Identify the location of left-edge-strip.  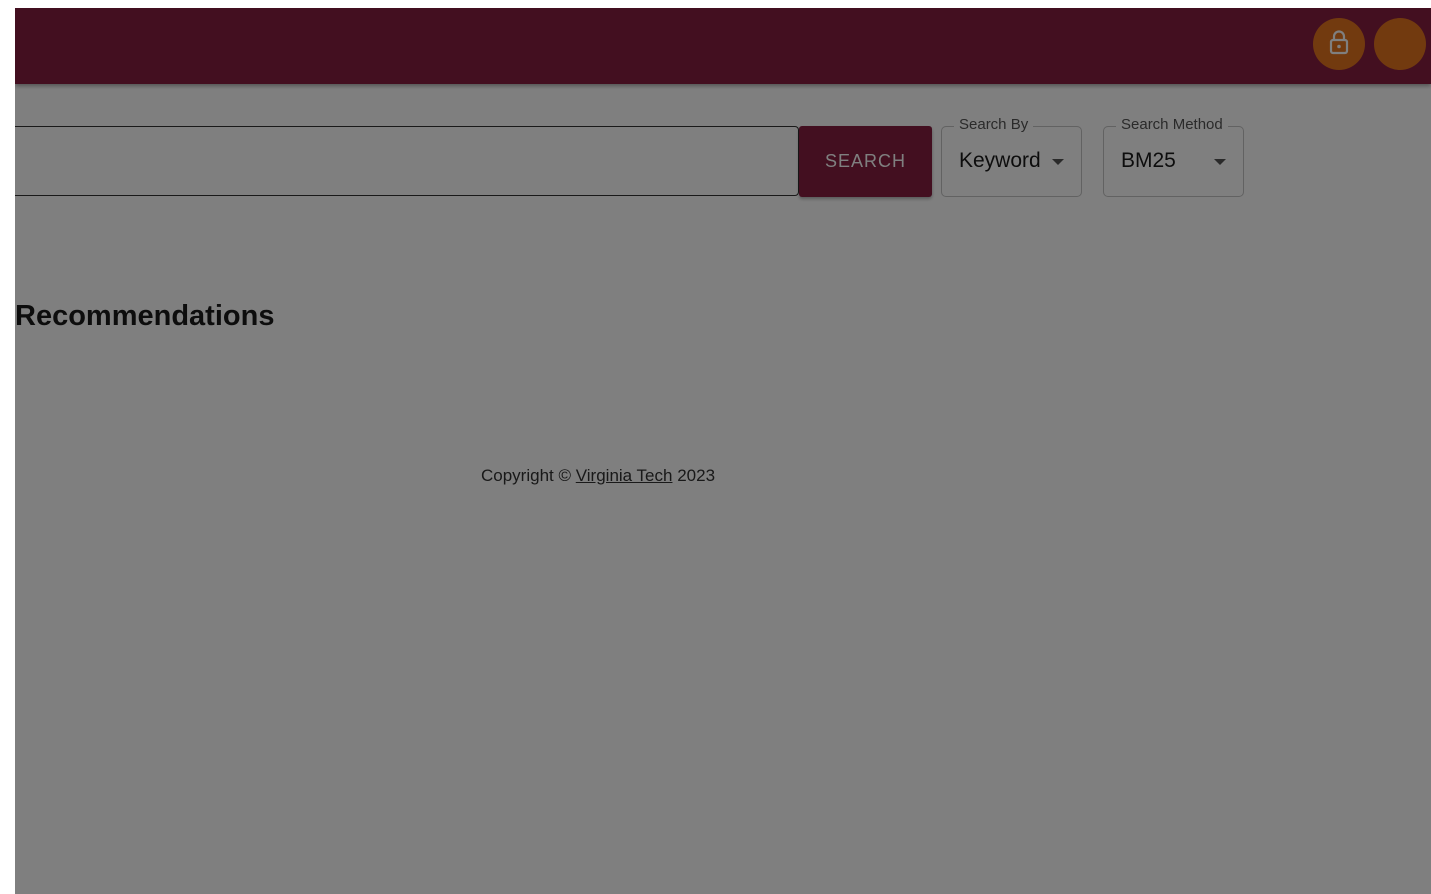
(7, 447).